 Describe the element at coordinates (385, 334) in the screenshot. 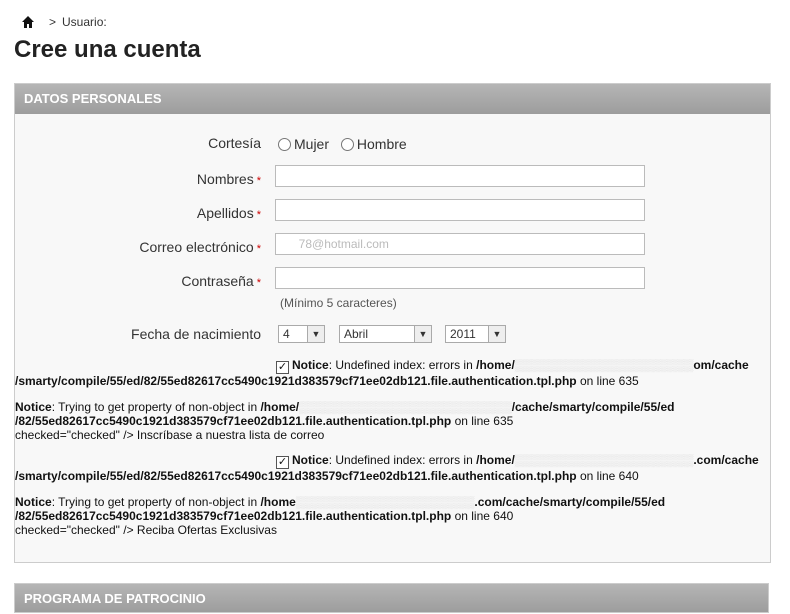

I see `month-select: Abril ▼` at that location.